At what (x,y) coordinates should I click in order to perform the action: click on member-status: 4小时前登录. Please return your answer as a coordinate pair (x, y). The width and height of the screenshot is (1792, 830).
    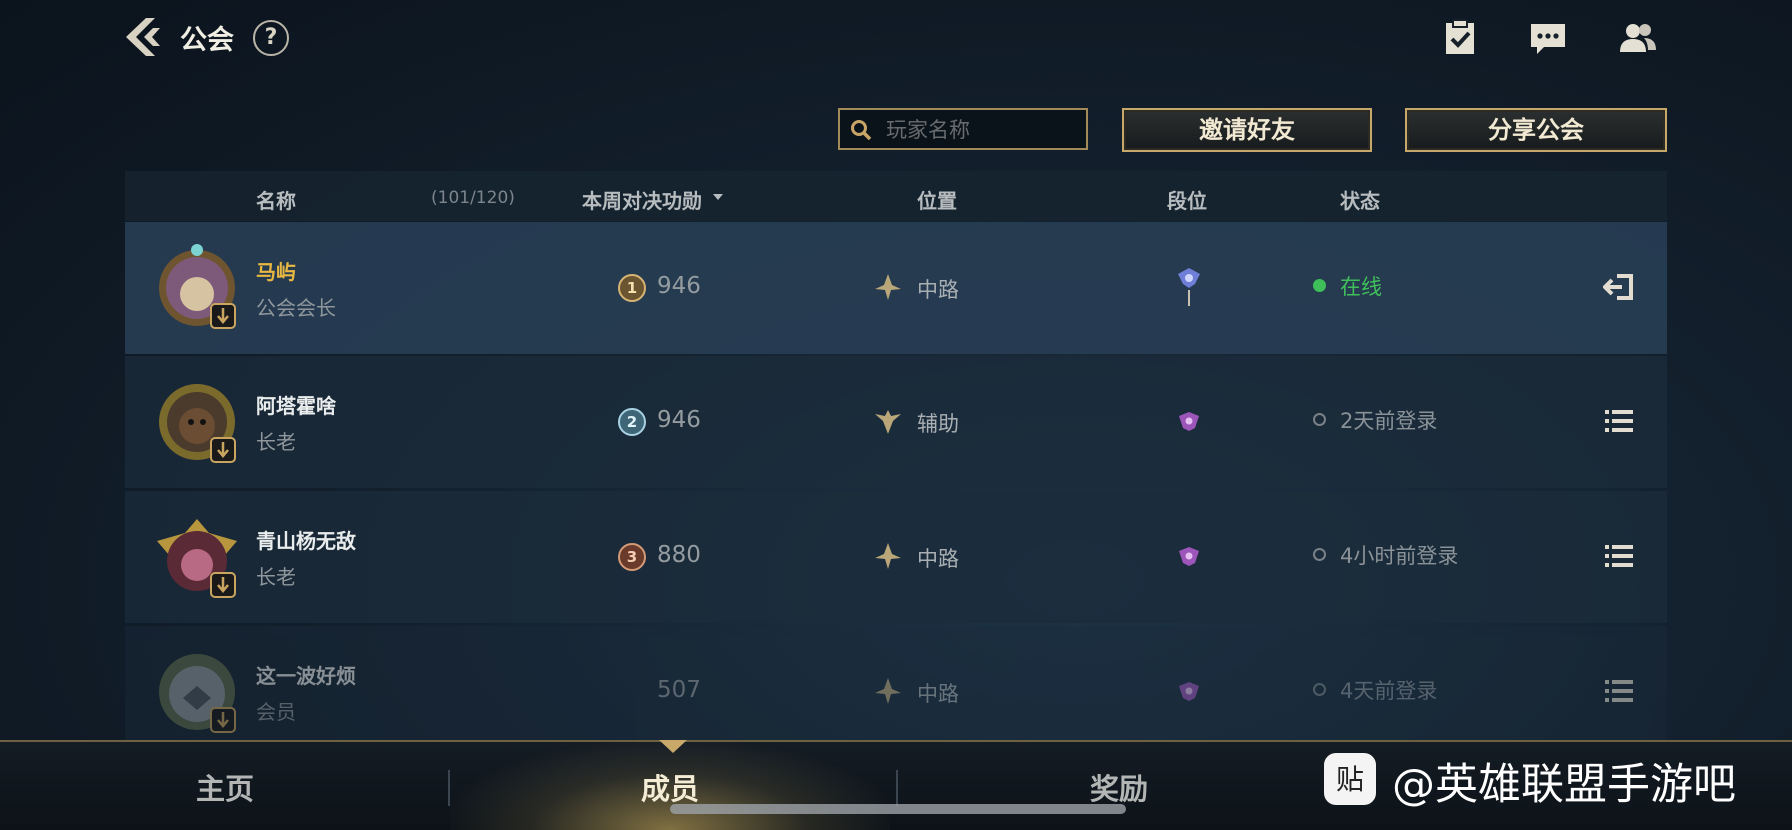
    Looking at the image, I should click on (1399, 556).